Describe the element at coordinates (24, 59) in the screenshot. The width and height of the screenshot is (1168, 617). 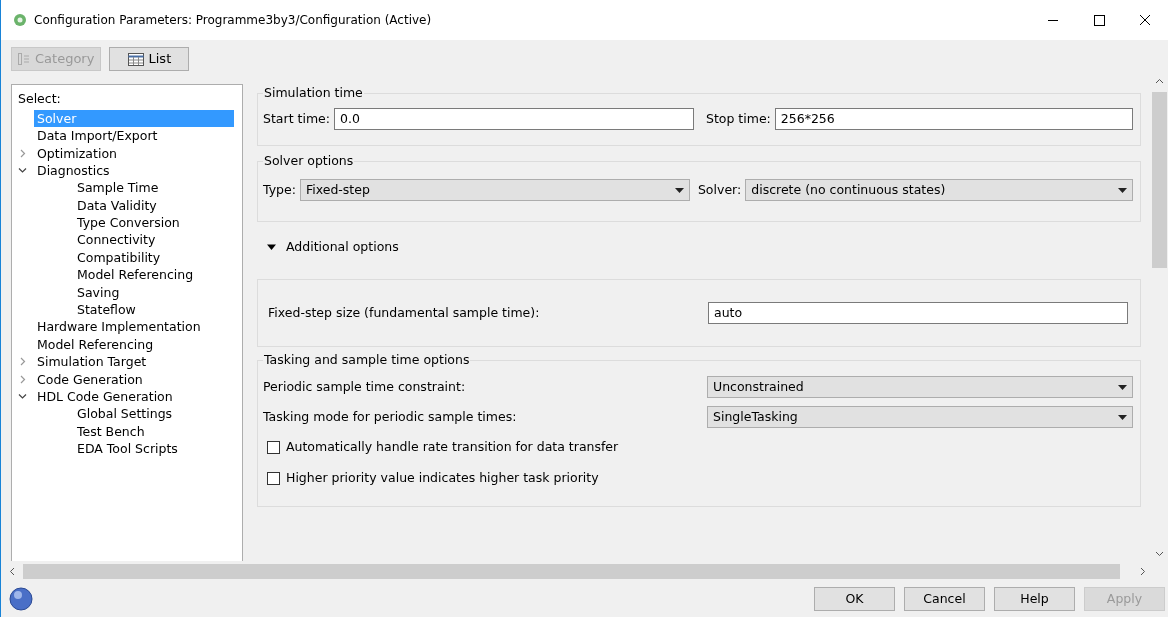
I see `category-list-icon` at that location.